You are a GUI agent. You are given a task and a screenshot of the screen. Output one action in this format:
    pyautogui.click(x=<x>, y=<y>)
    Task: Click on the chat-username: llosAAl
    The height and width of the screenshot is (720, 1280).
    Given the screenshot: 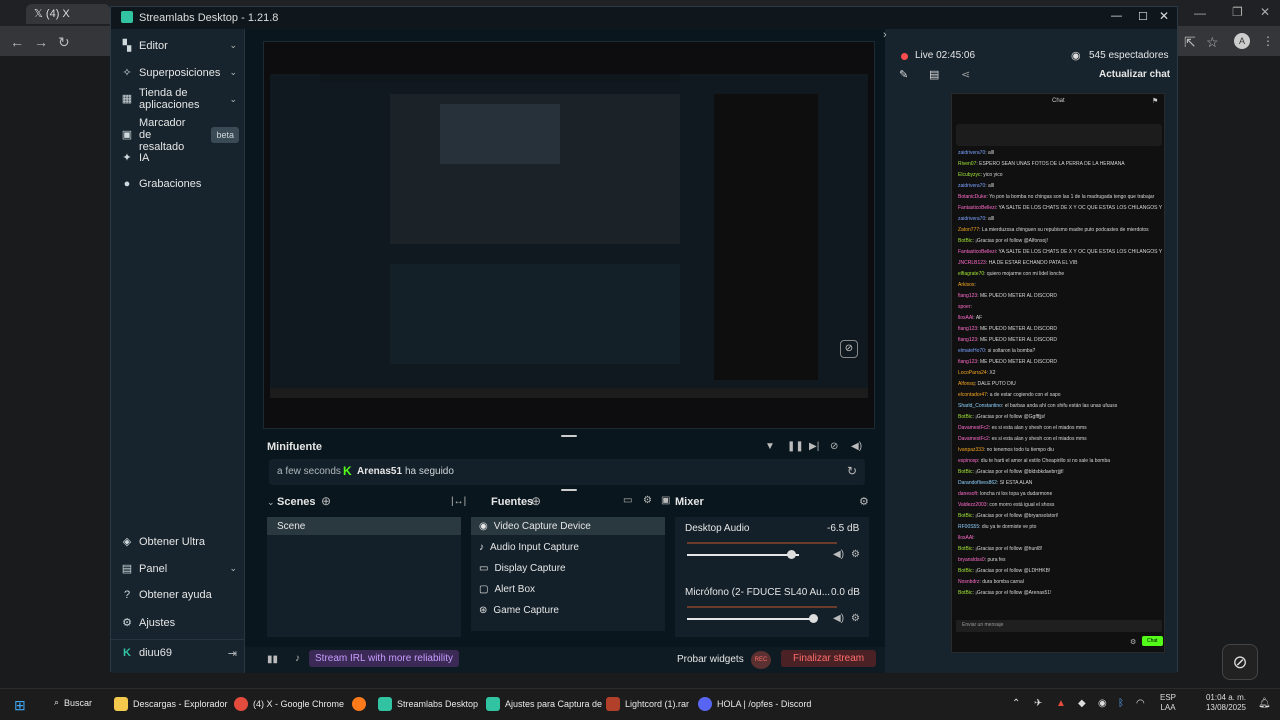 What is the action you would take?
    pyautogui.click(x=965, y=538)
    